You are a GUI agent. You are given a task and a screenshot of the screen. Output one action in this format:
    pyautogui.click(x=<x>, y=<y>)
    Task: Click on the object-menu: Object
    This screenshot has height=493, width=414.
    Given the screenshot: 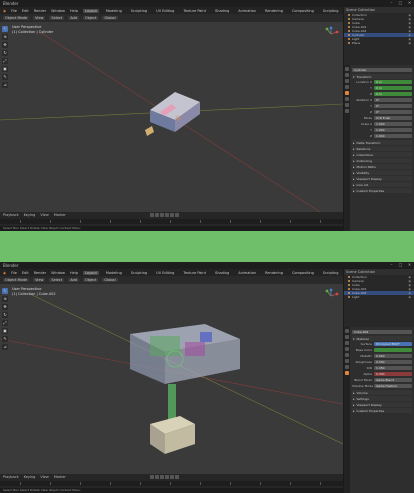 What is the action you would take?
    pyautogui.click(x=90, y=18)
    